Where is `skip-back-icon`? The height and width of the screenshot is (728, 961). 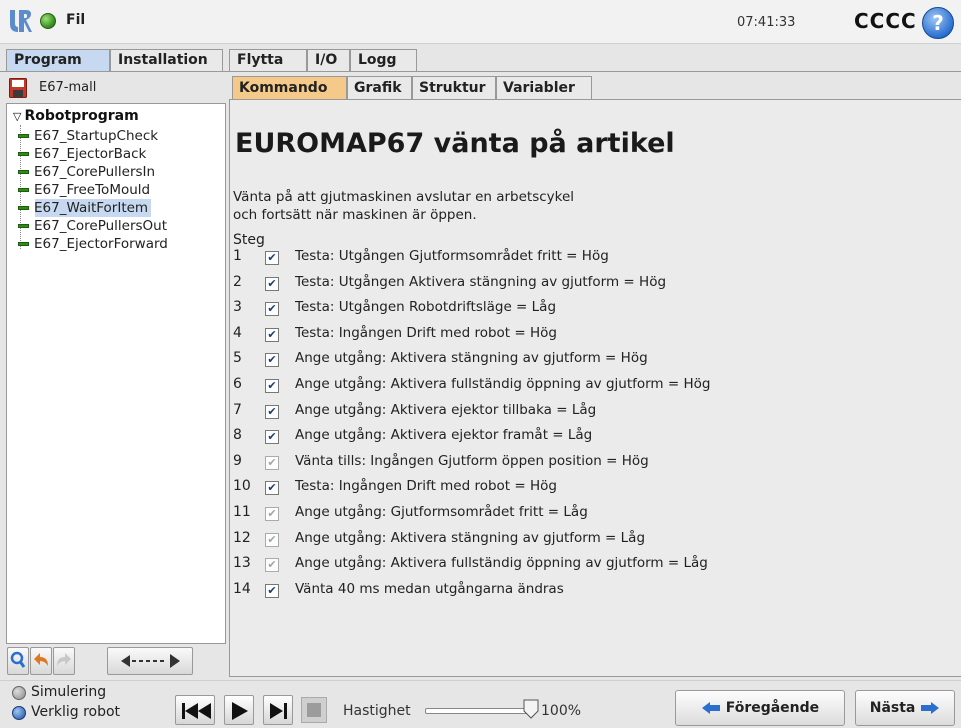
skip-back-icon is located at coordinates (196, 711).